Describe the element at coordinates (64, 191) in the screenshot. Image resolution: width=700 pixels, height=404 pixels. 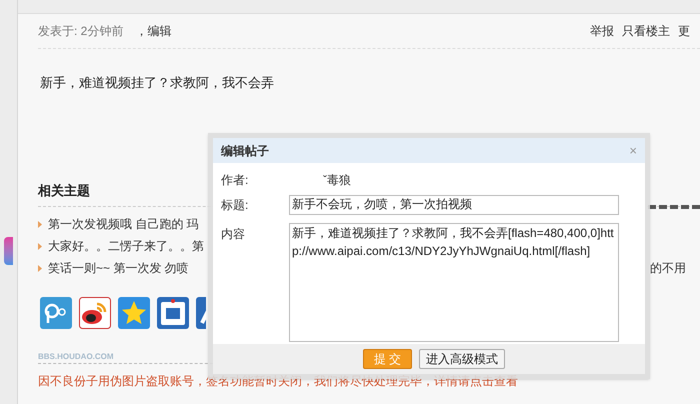
I see `section-heading: 相关主题` at that location.